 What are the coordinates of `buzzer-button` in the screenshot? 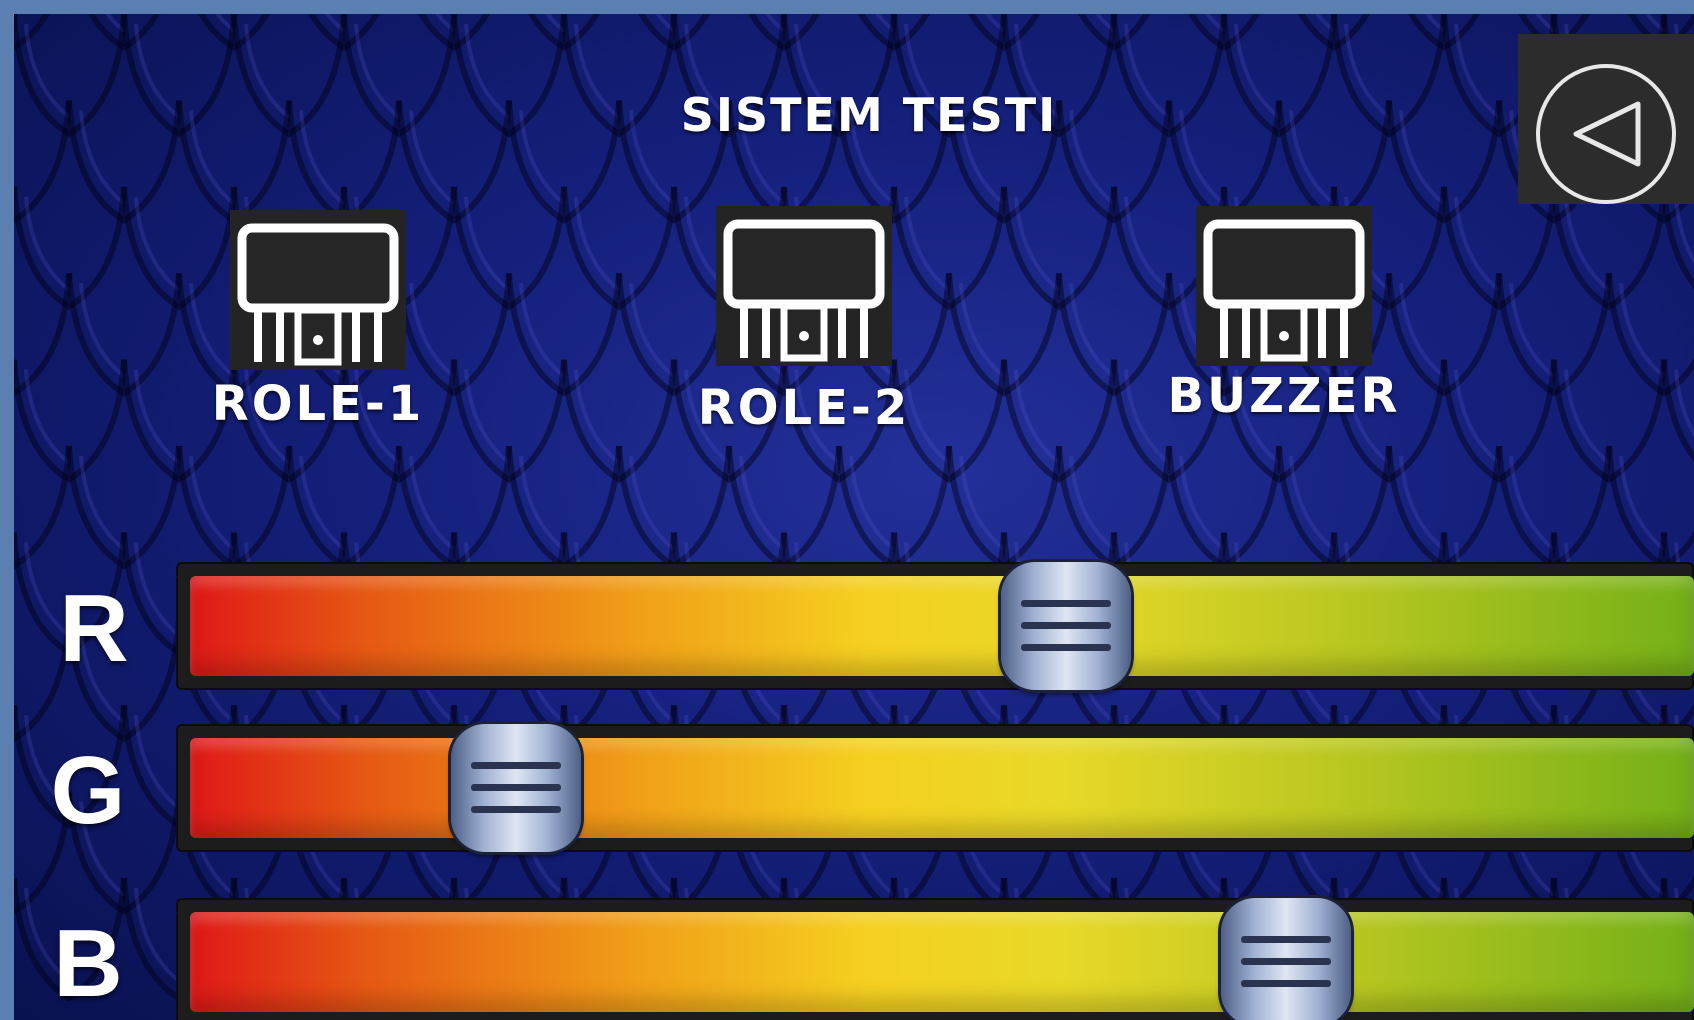 It's located at (1284, 286).